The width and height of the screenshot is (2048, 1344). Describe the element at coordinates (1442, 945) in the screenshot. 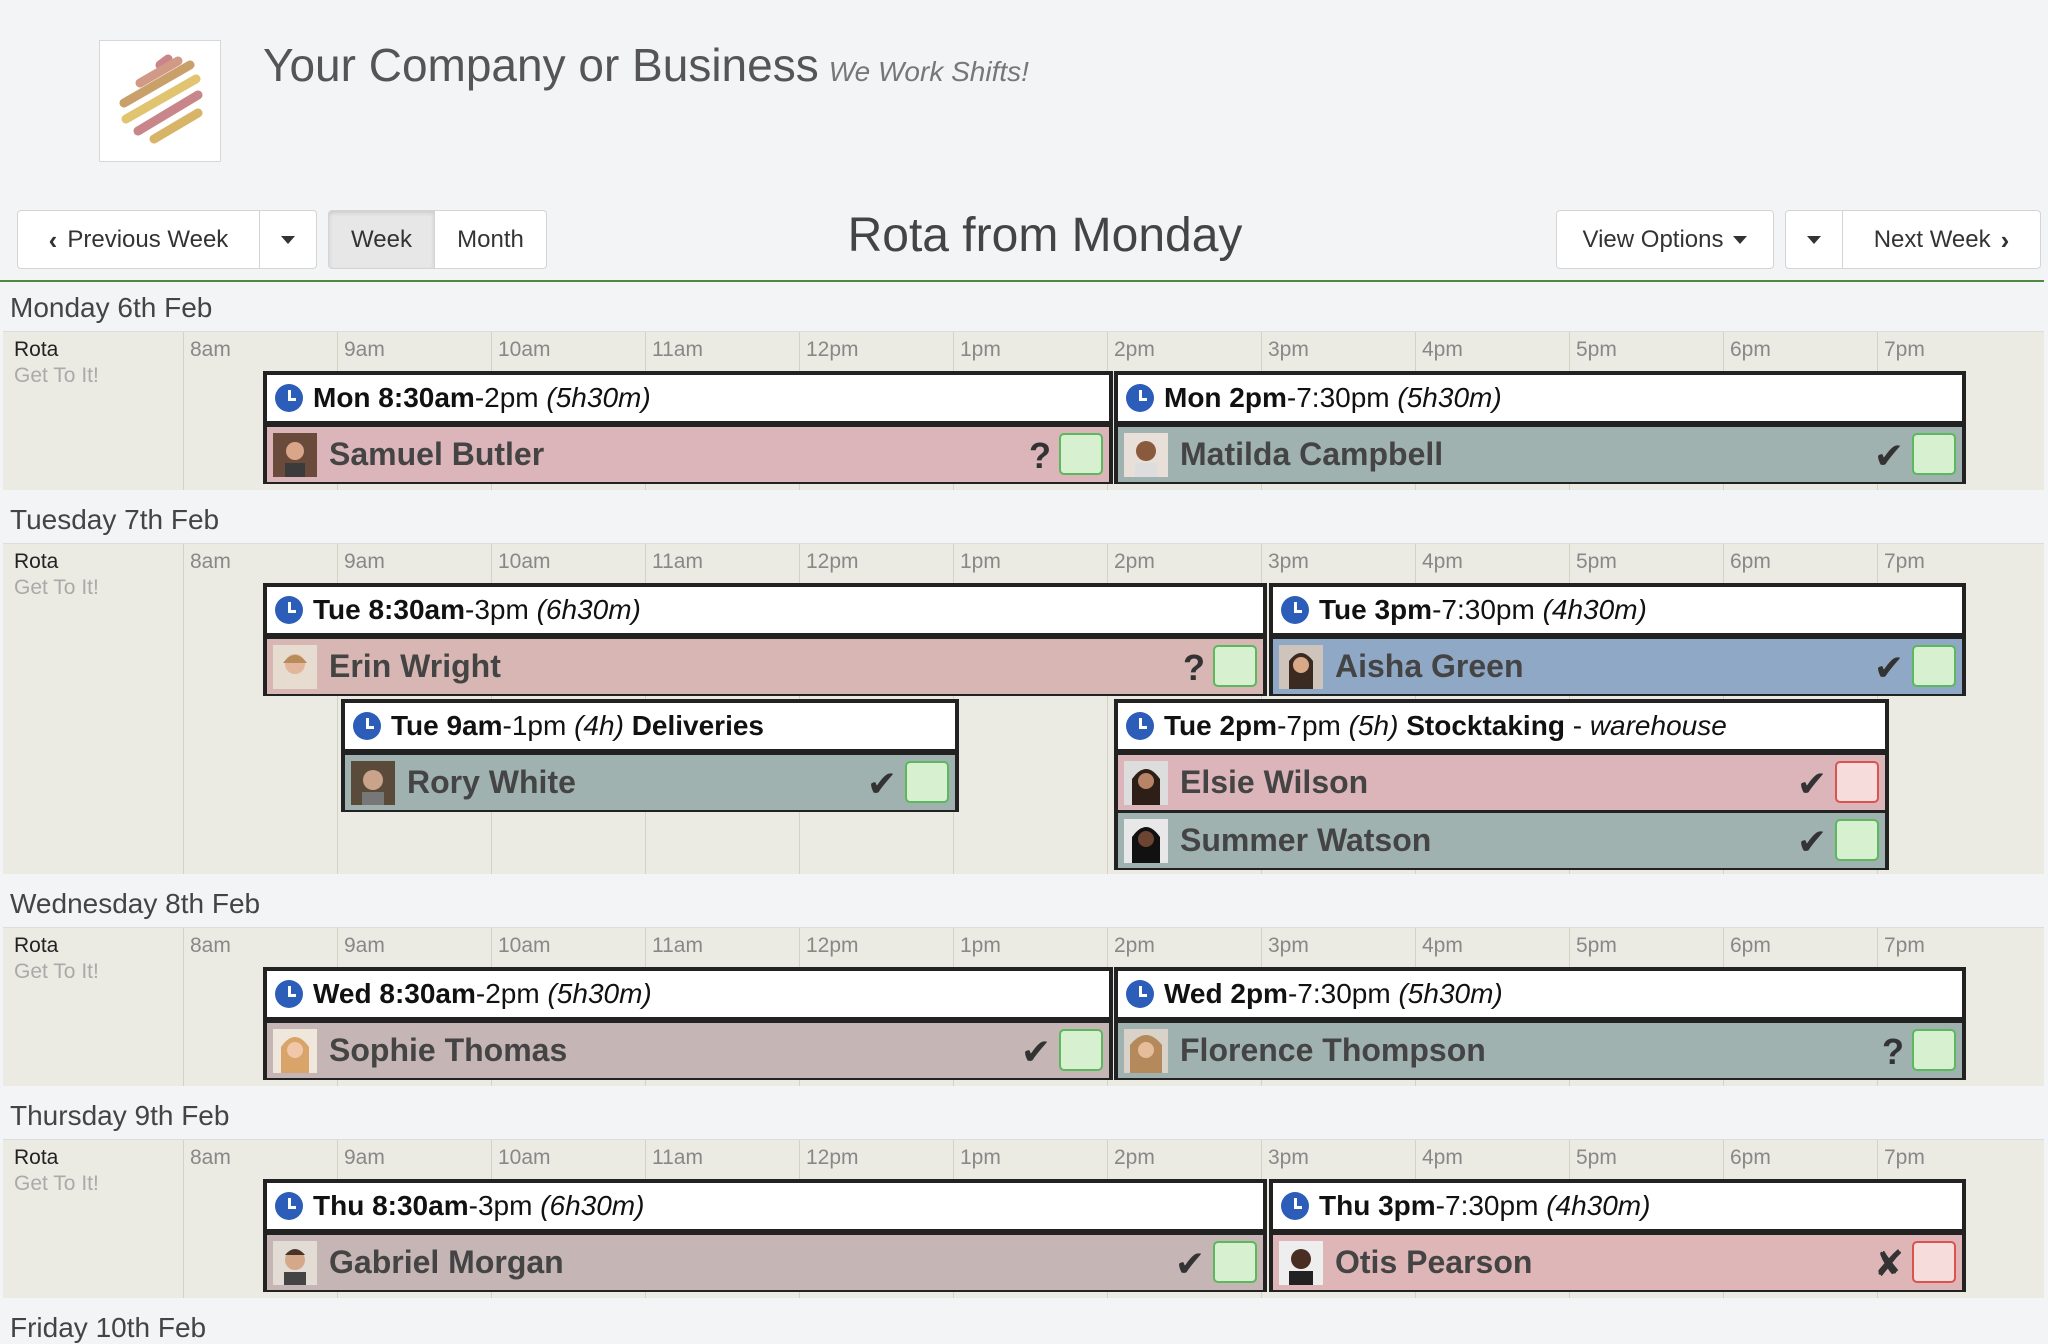

I see `hour-label: 4pm` at that location.